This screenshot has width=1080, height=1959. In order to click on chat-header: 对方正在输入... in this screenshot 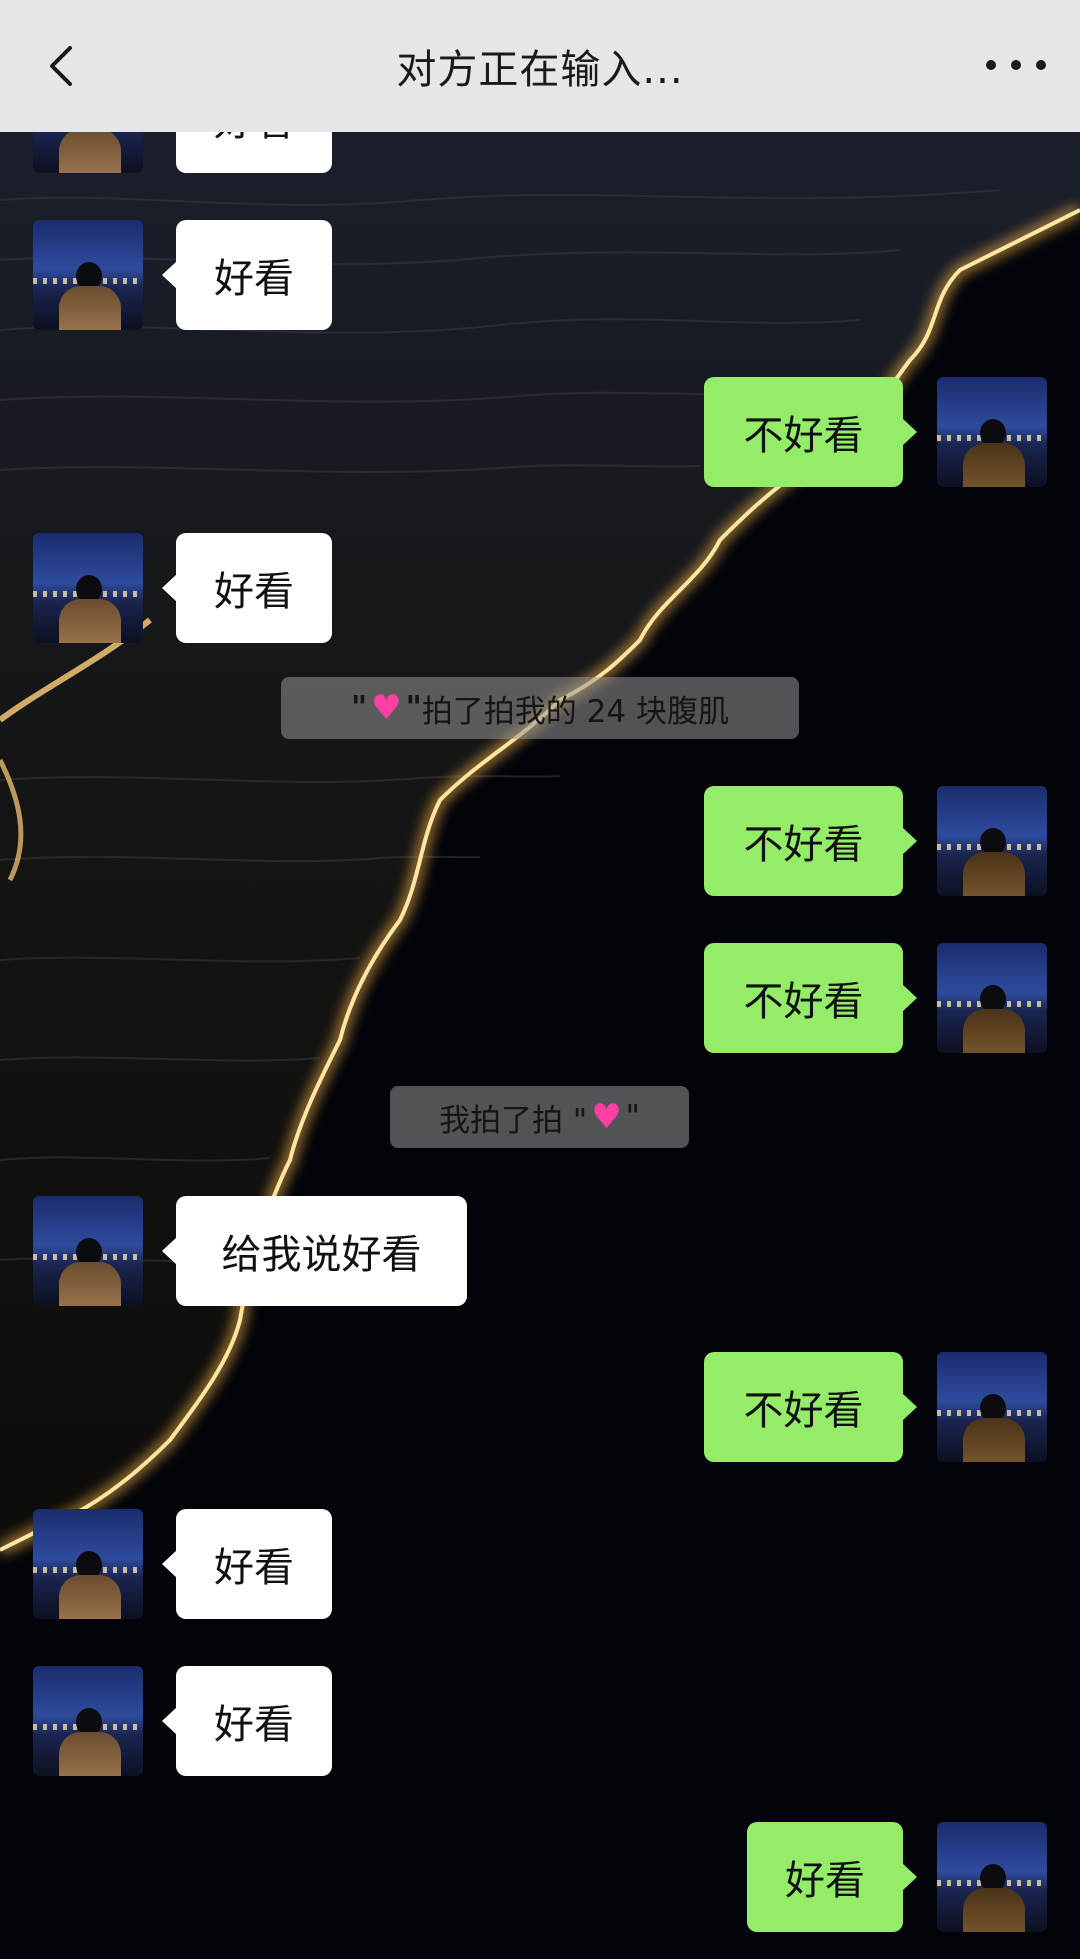, I will do `click(540, 66)`.